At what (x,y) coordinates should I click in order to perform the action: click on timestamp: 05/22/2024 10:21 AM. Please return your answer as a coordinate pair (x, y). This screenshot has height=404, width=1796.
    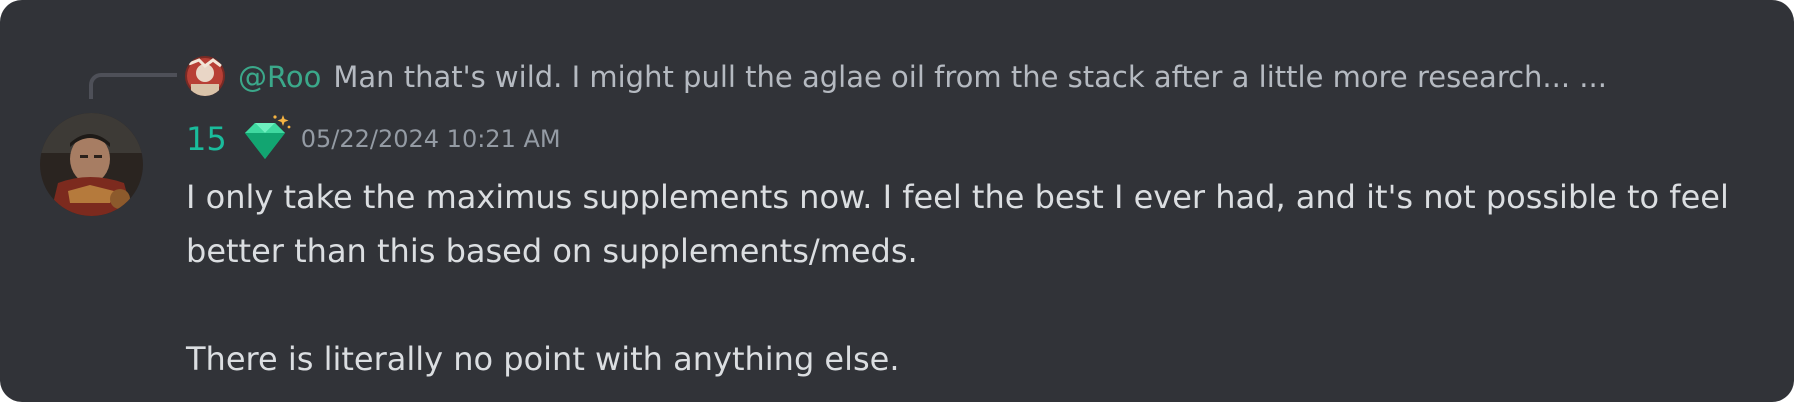
    Looking at the image, I should click on (430, 139).